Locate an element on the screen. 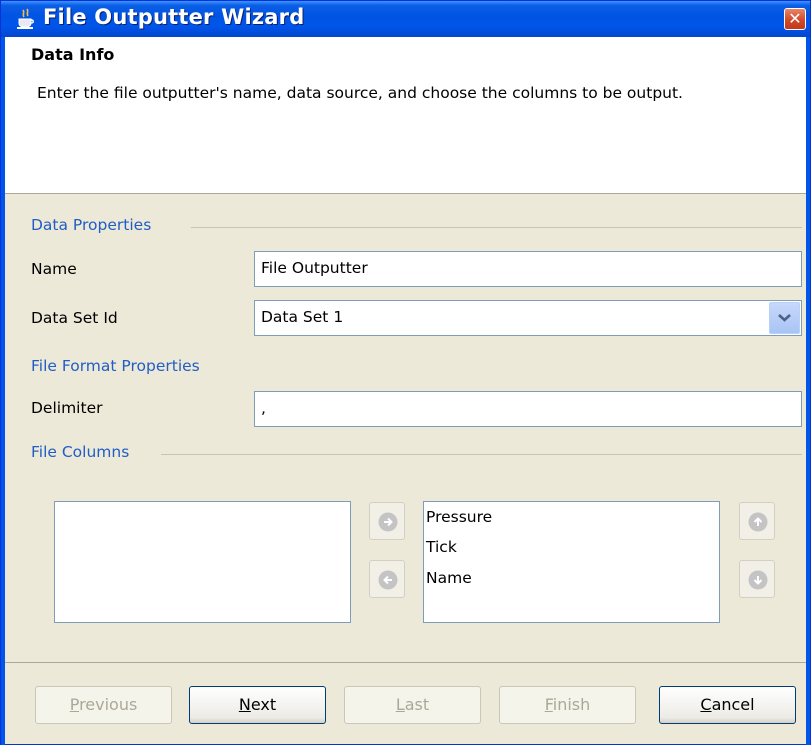 This screenshot has height=745, width=811. close-button: ✕ is located at coordinates (795, 19).